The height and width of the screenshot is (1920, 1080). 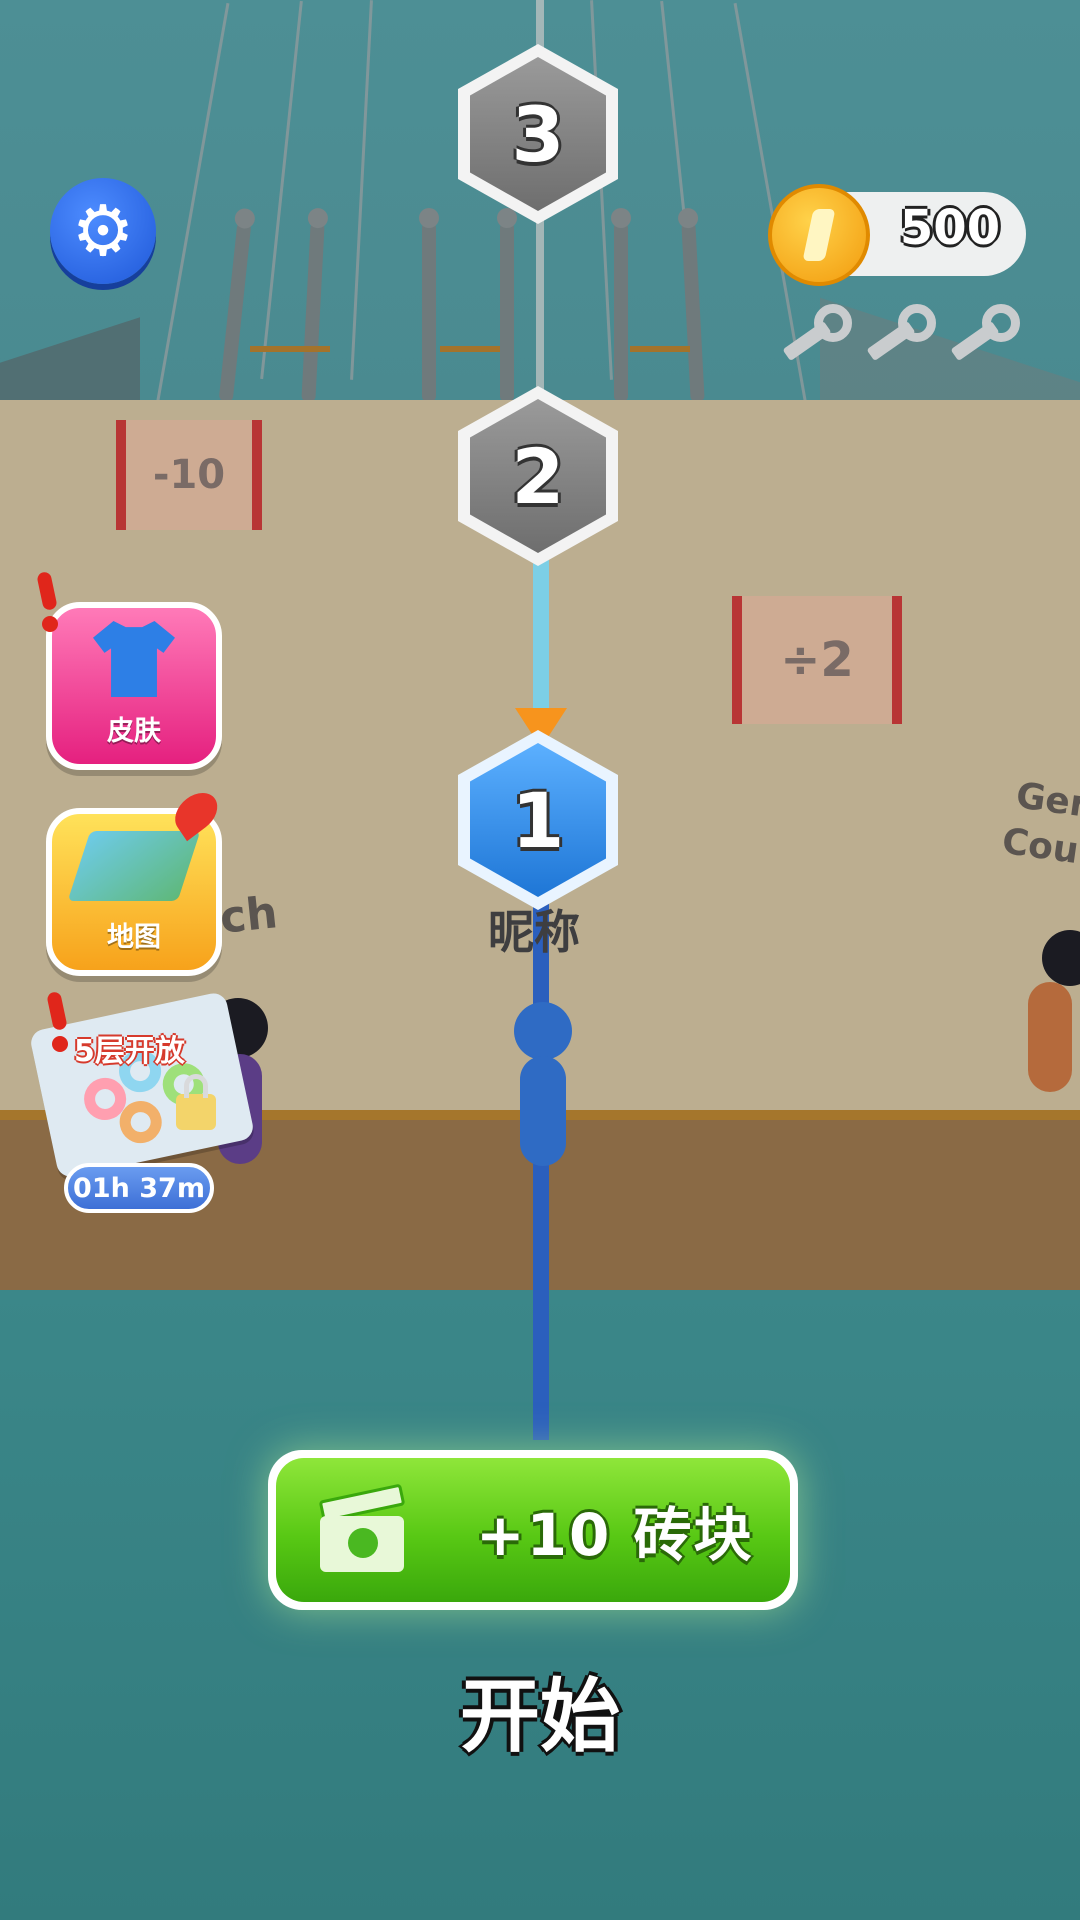 I want to click on next-level-timer: 01h 37m, so click(x=139, y=1188).